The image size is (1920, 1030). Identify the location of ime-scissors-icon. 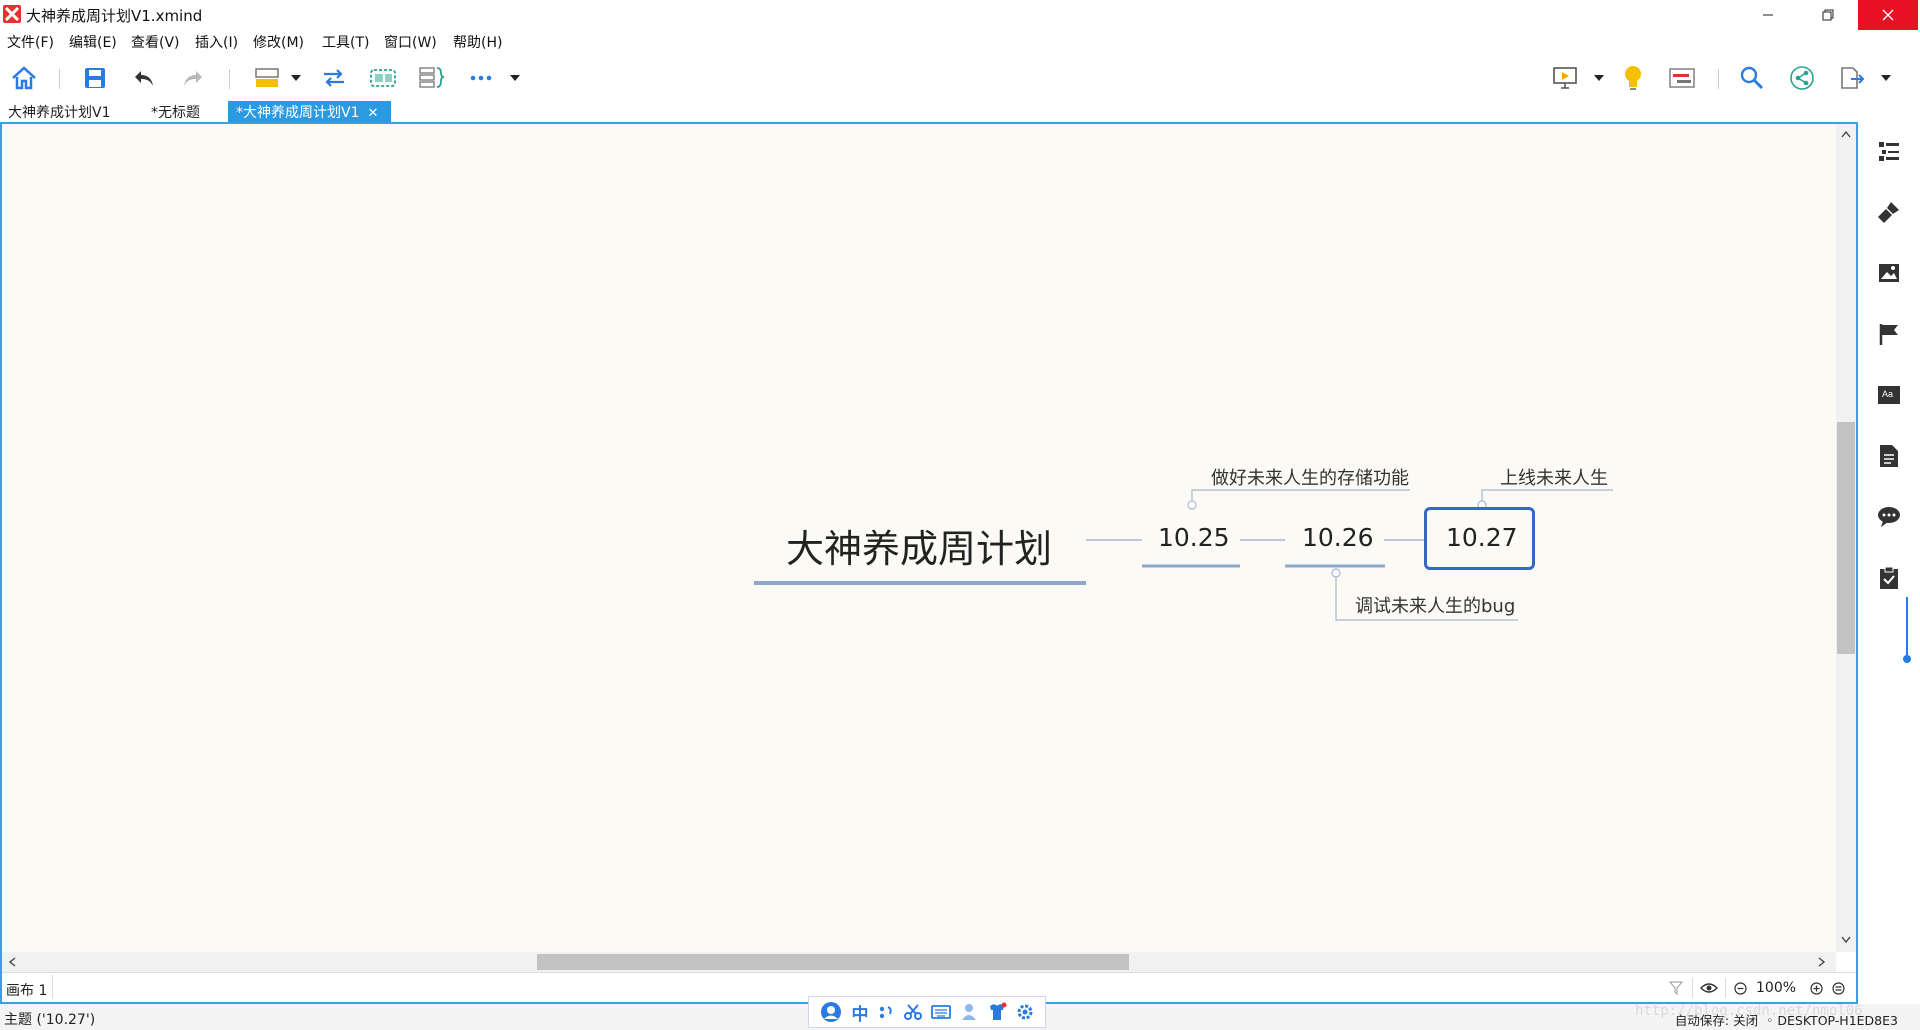
(912, 1012).